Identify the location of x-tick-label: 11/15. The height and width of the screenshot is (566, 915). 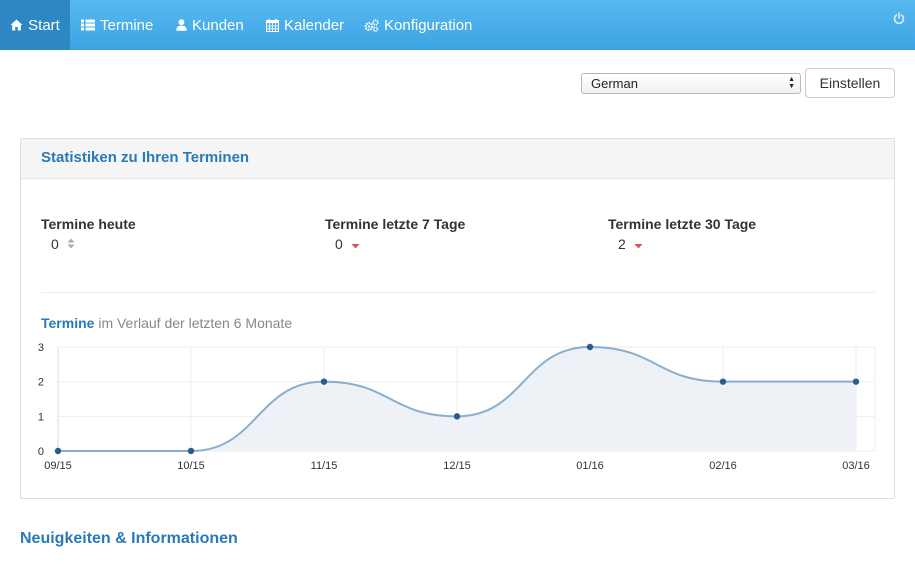
(324, 466).